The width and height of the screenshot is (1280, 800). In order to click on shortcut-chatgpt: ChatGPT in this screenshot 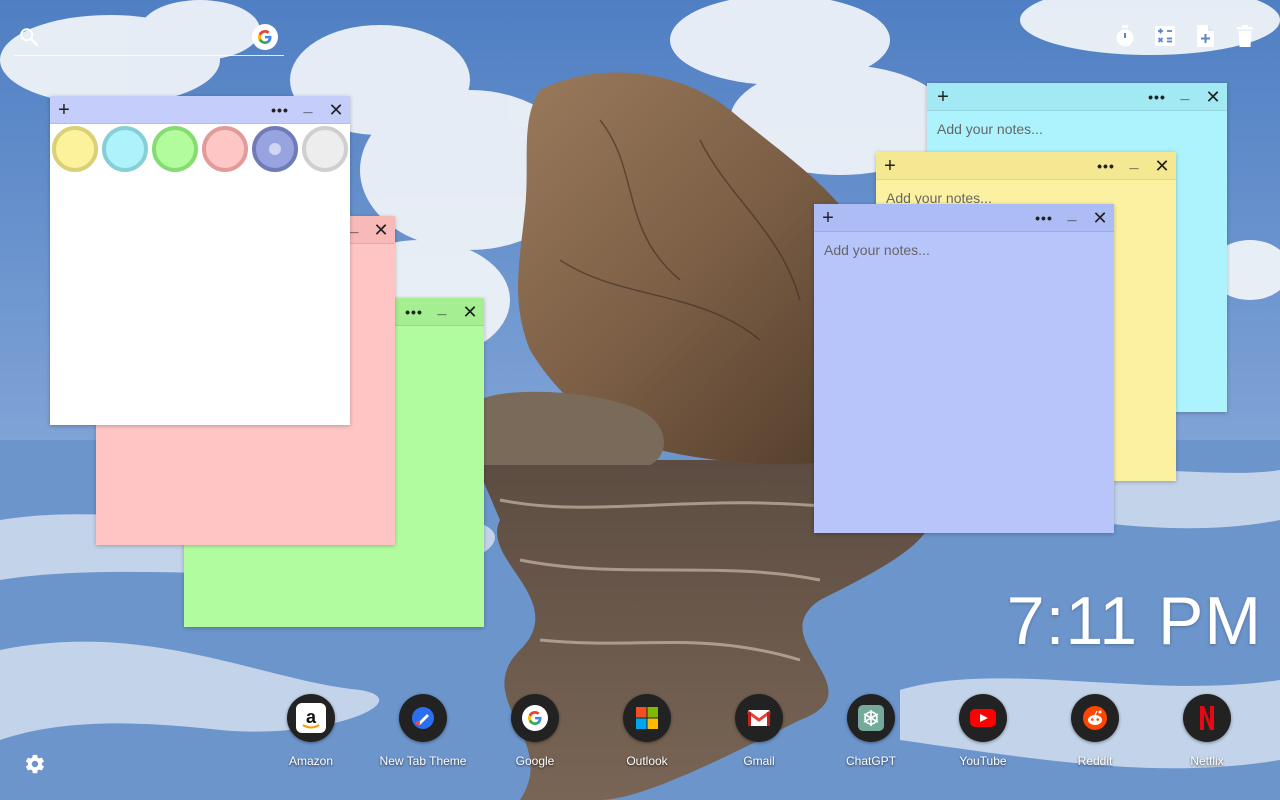, I will do `click(871, 731)`.